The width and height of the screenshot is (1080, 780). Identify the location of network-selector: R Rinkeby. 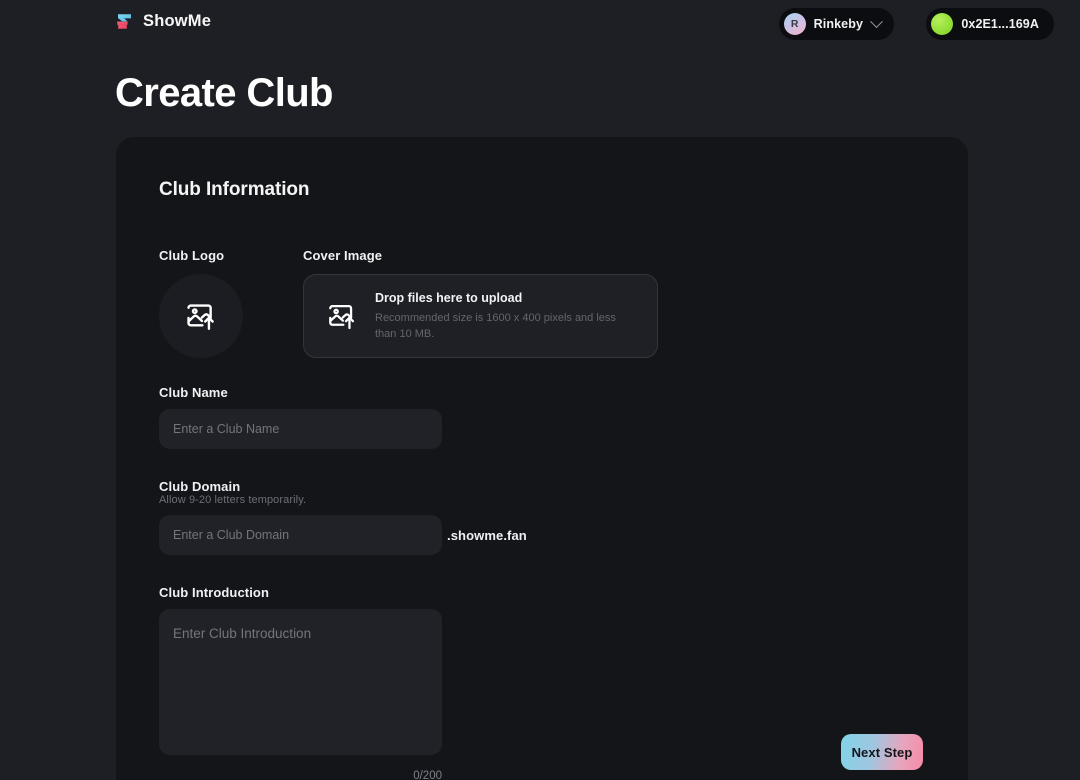
(836, 24).